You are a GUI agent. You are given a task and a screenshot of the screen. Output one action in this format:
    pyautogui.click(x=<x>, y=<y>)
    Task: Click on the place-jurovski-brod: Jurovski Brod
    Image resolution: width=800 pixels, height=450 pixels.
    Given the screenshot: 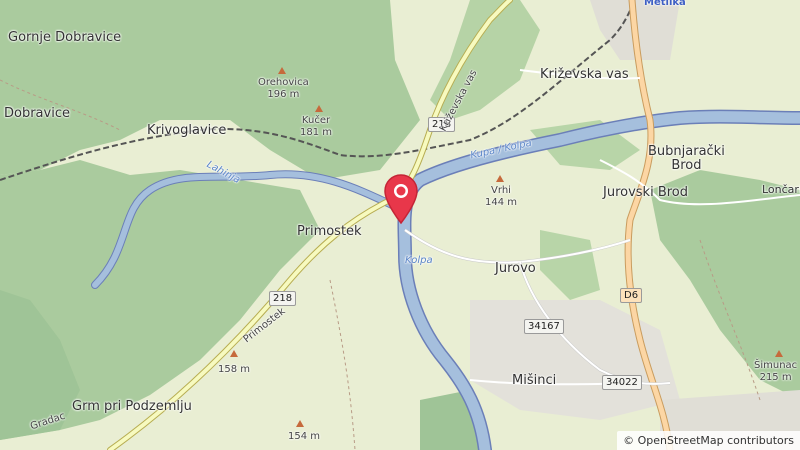 What is the action you would take?
    pyautogui.click(x=646, y=192)
    